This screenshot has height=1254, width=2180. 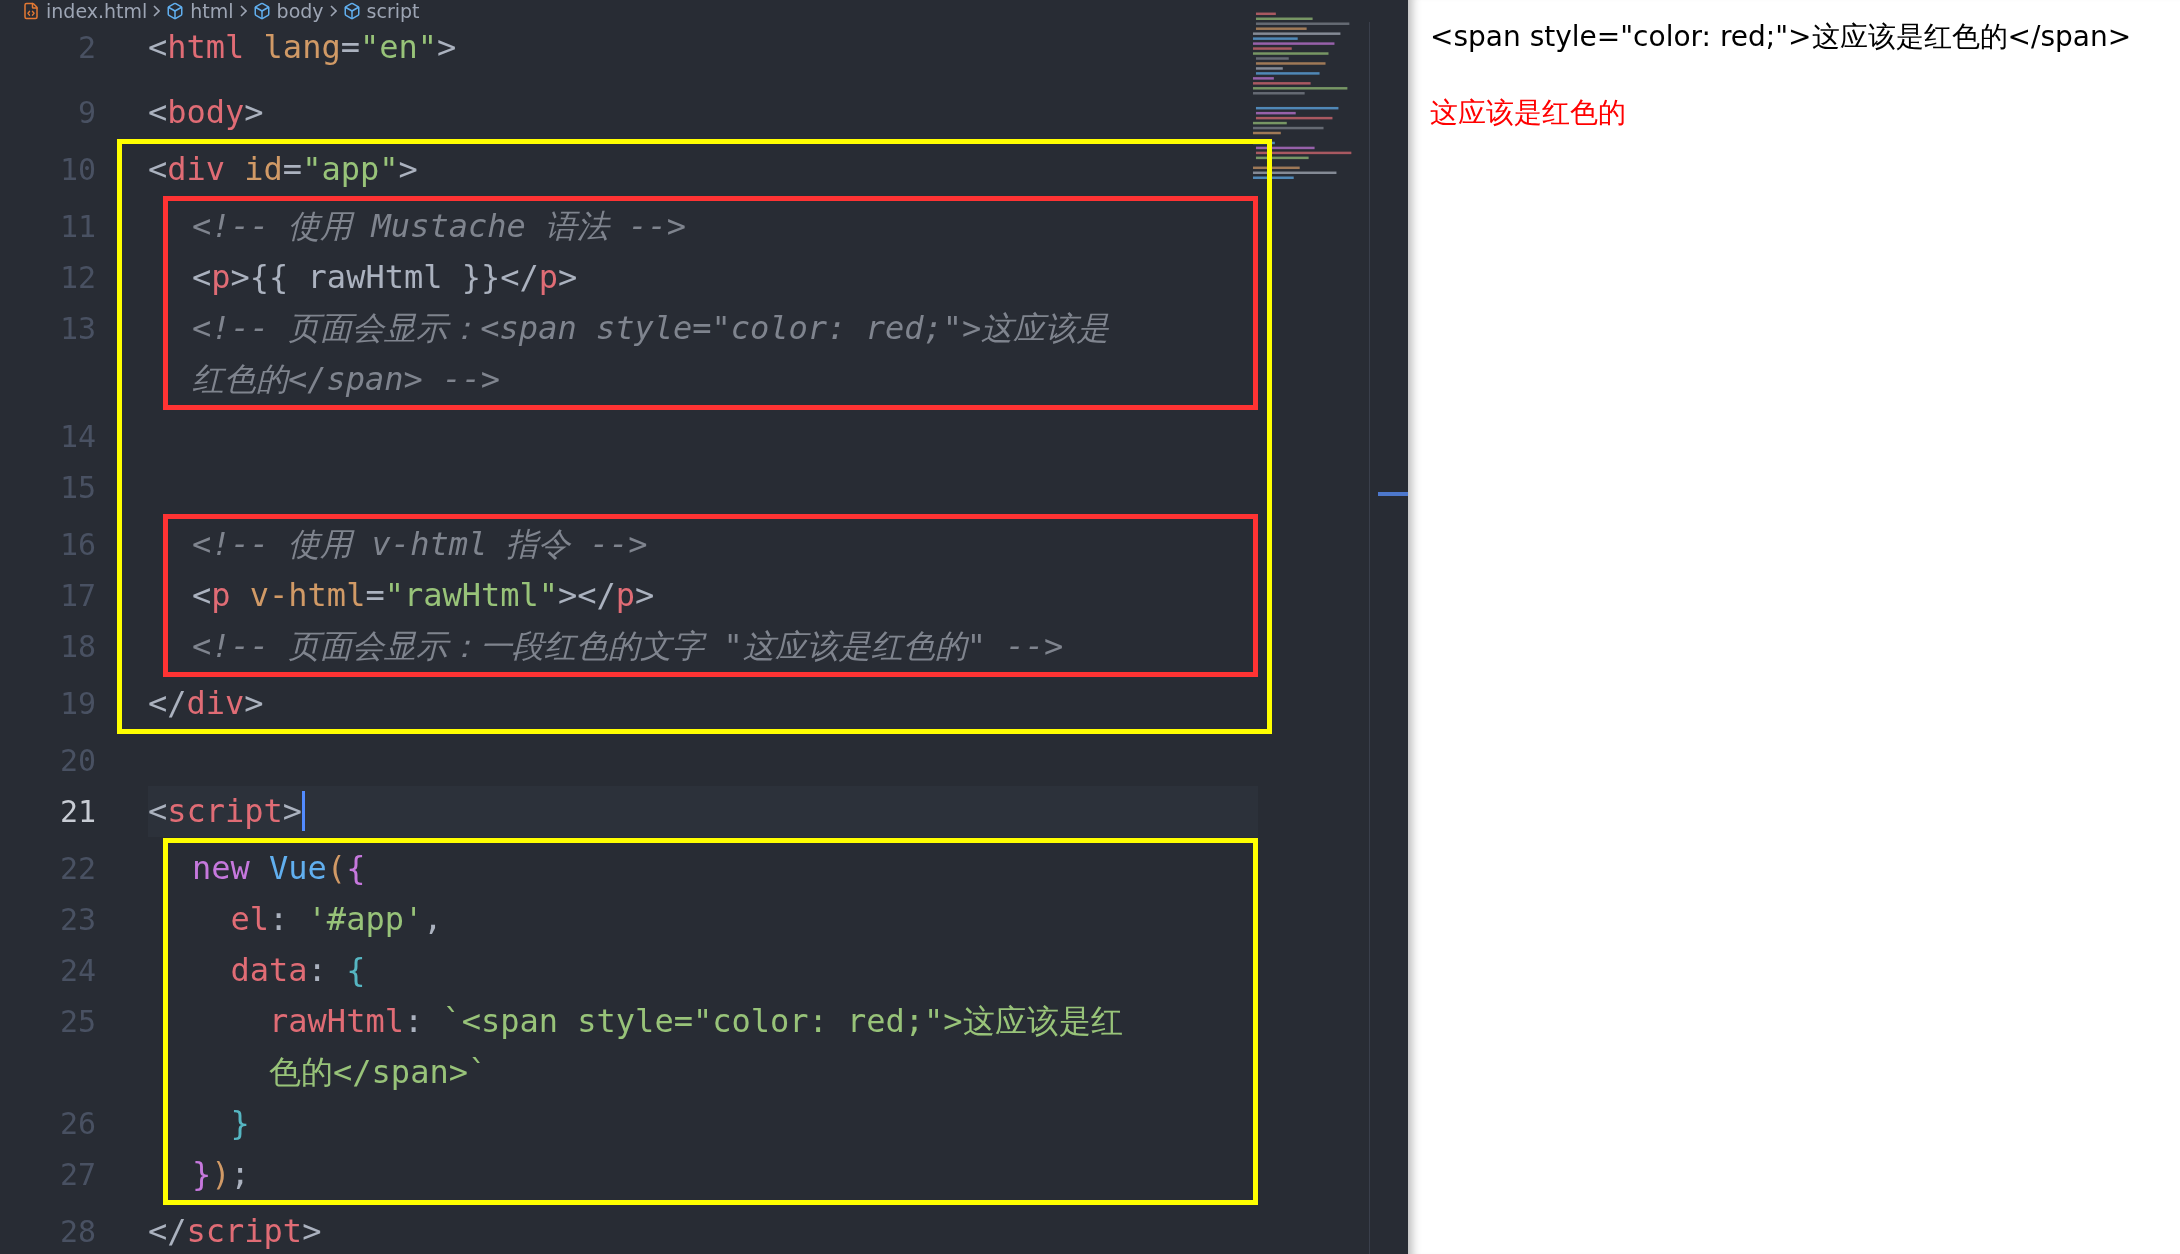 I want to click on line-number: 21, so click(x=77, y=812).